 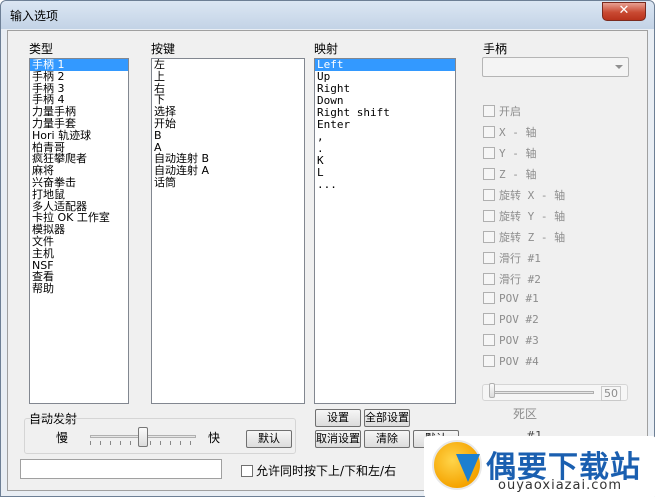 I want to click on autofire-default-button: 默认, so click(x=269, y=439).